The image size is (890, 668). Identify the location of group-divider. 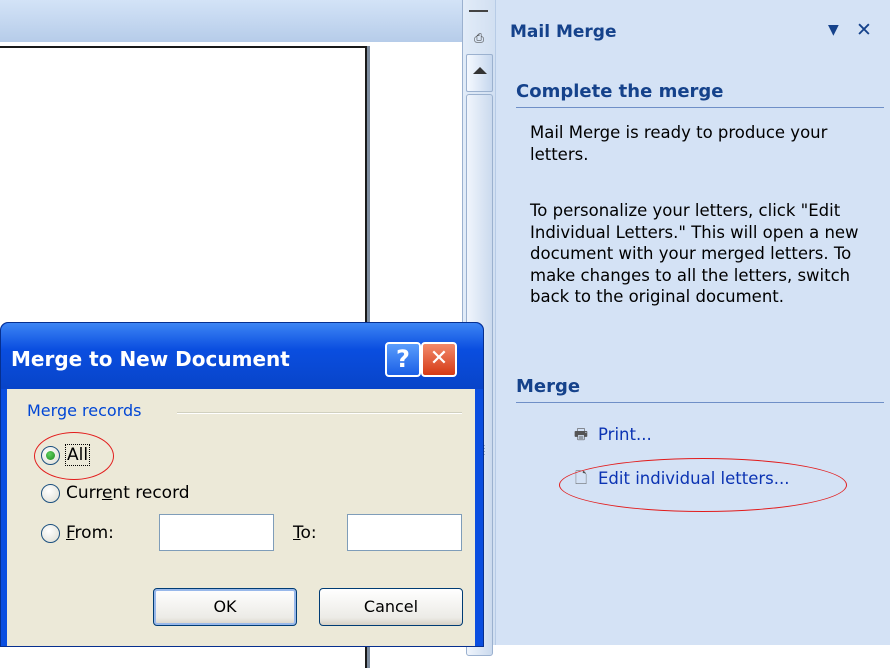
(319, 413).